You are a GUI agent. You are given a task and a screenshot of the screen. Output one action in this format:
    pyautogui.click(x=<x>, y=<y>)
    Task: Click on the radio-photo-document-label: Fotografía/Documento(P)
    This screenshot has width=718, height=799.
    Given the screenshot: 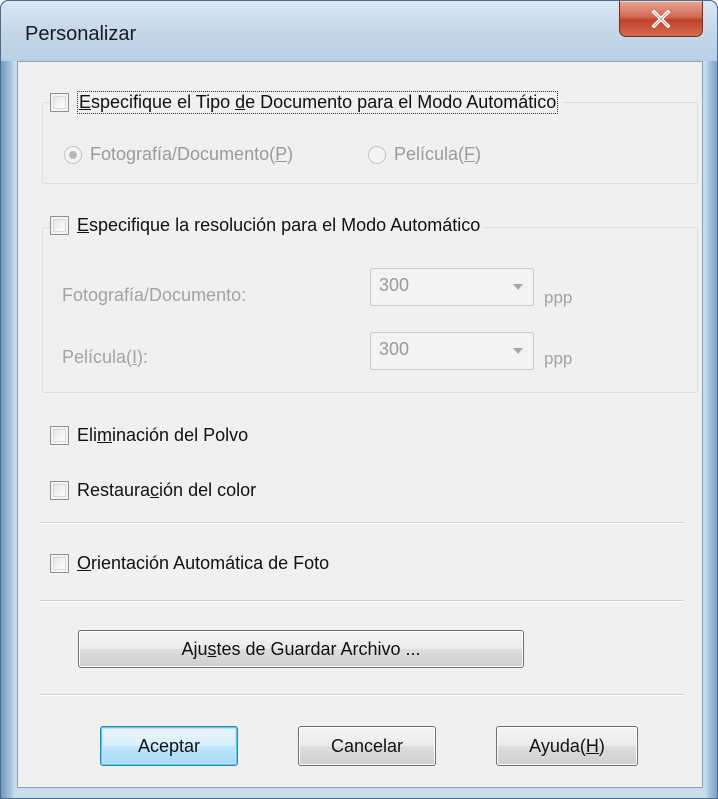 What is the action you would take?
    pyautogui.click(x=192, y=154)
    